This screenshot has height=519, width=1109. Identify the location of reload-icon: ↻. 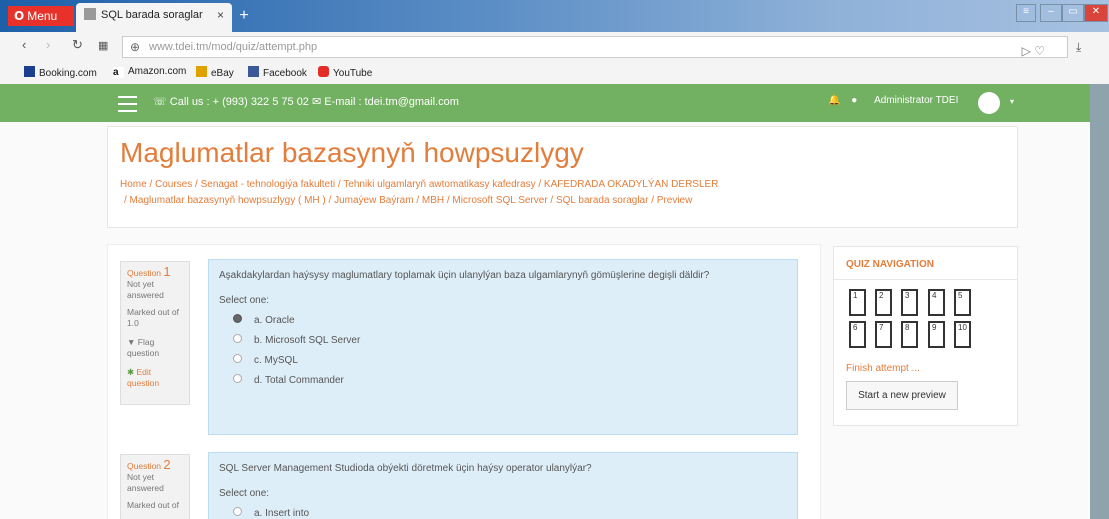
(77, 45).